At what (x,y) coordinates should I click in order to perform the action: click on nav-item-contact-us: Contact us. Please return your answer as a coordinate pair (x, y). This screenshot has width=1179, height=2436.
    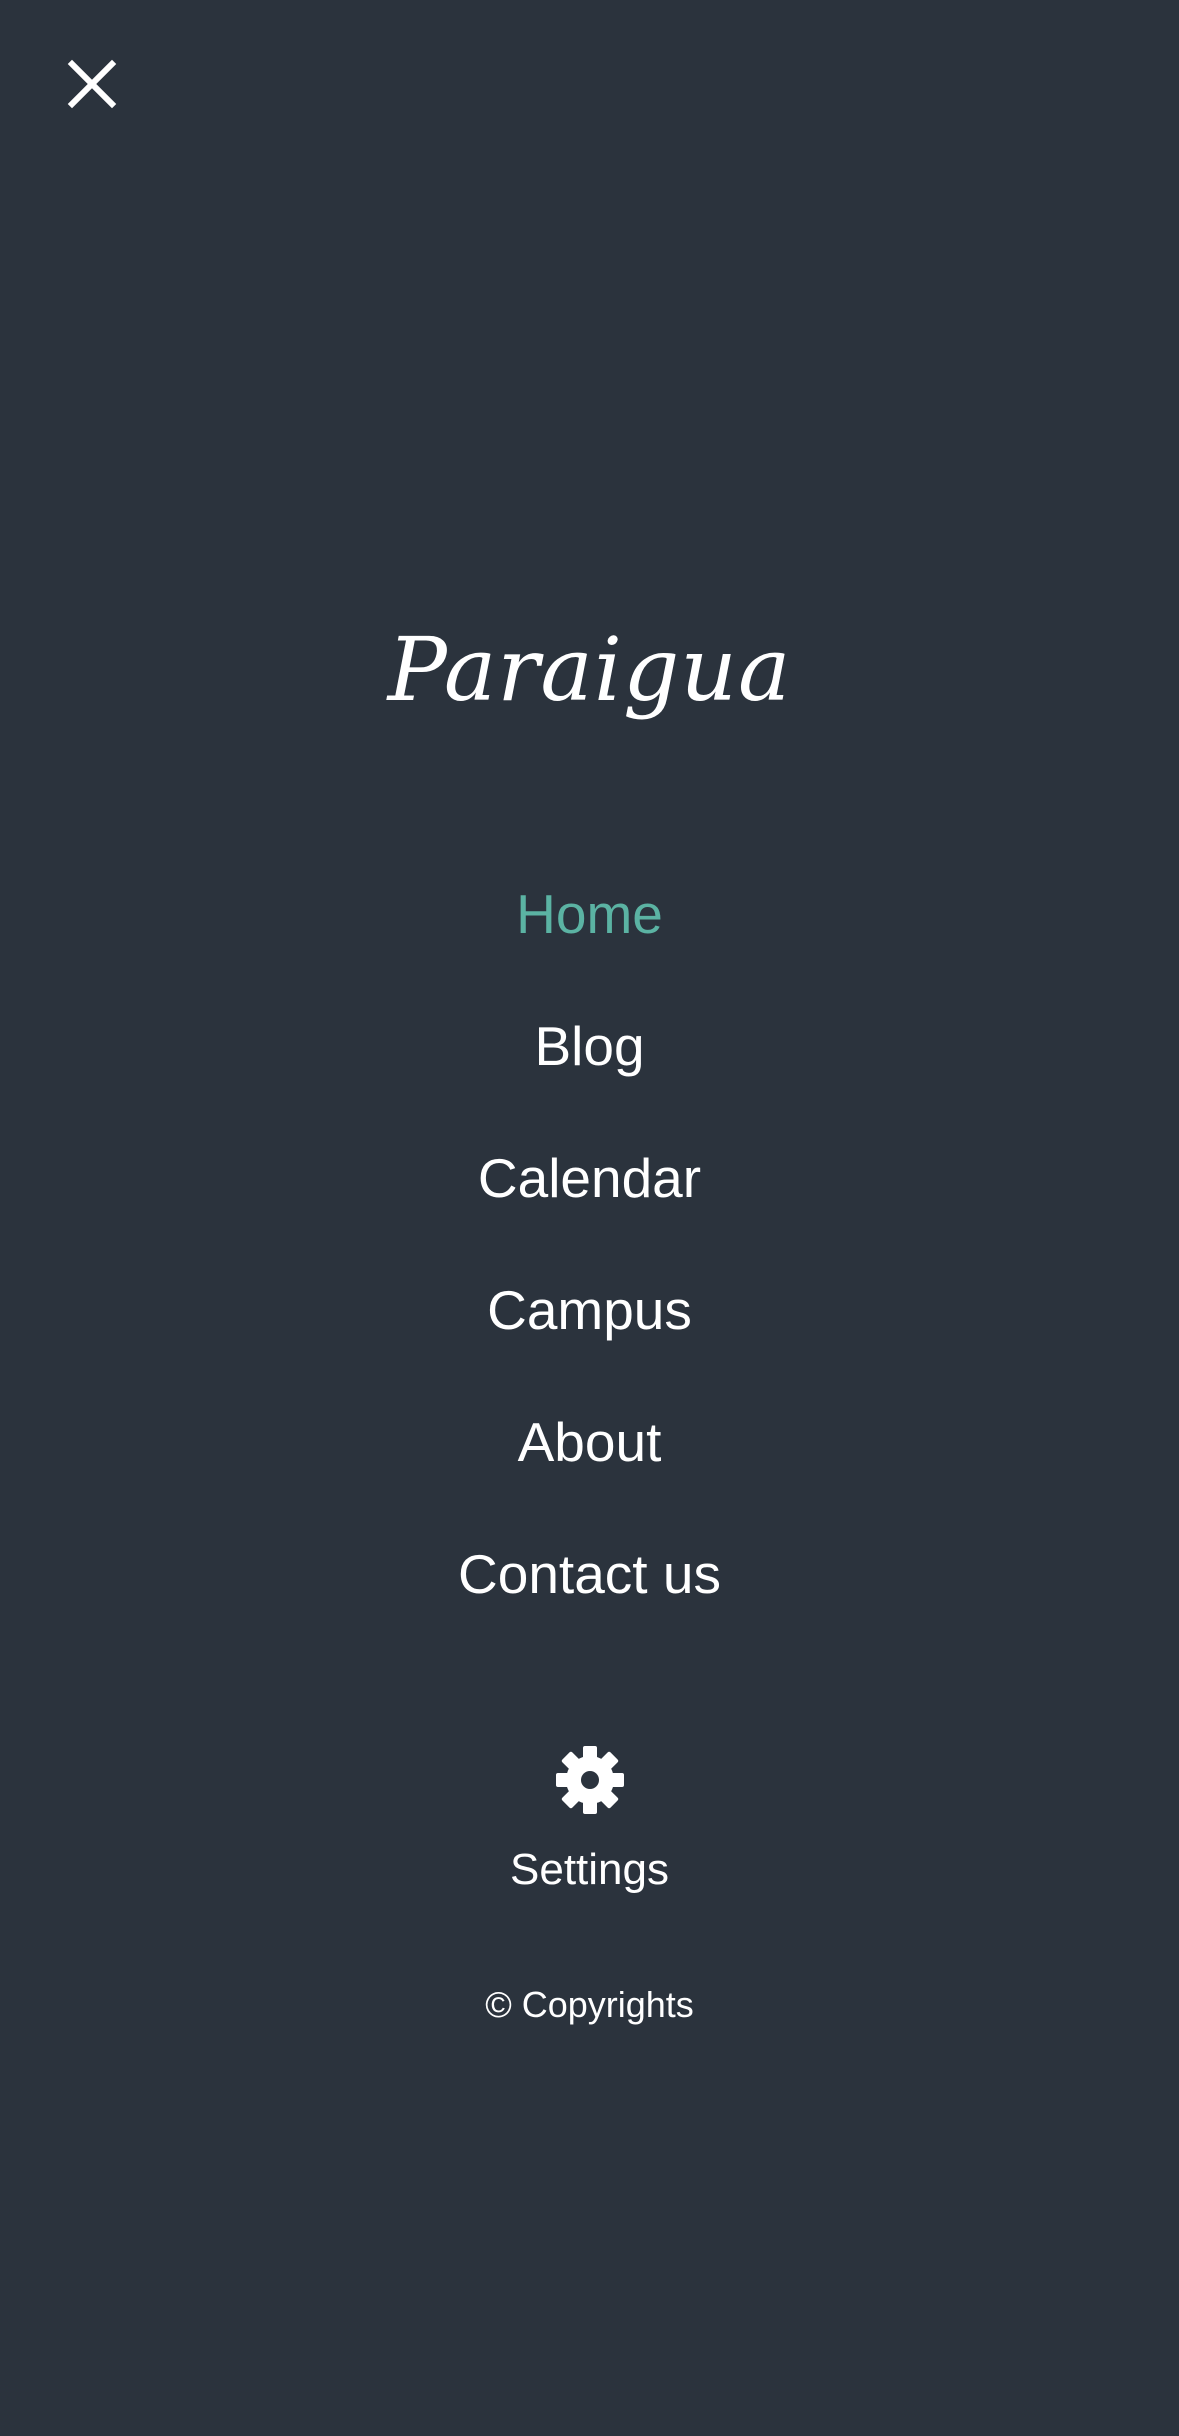
    Looking at the image, I should click on (589, 1574).